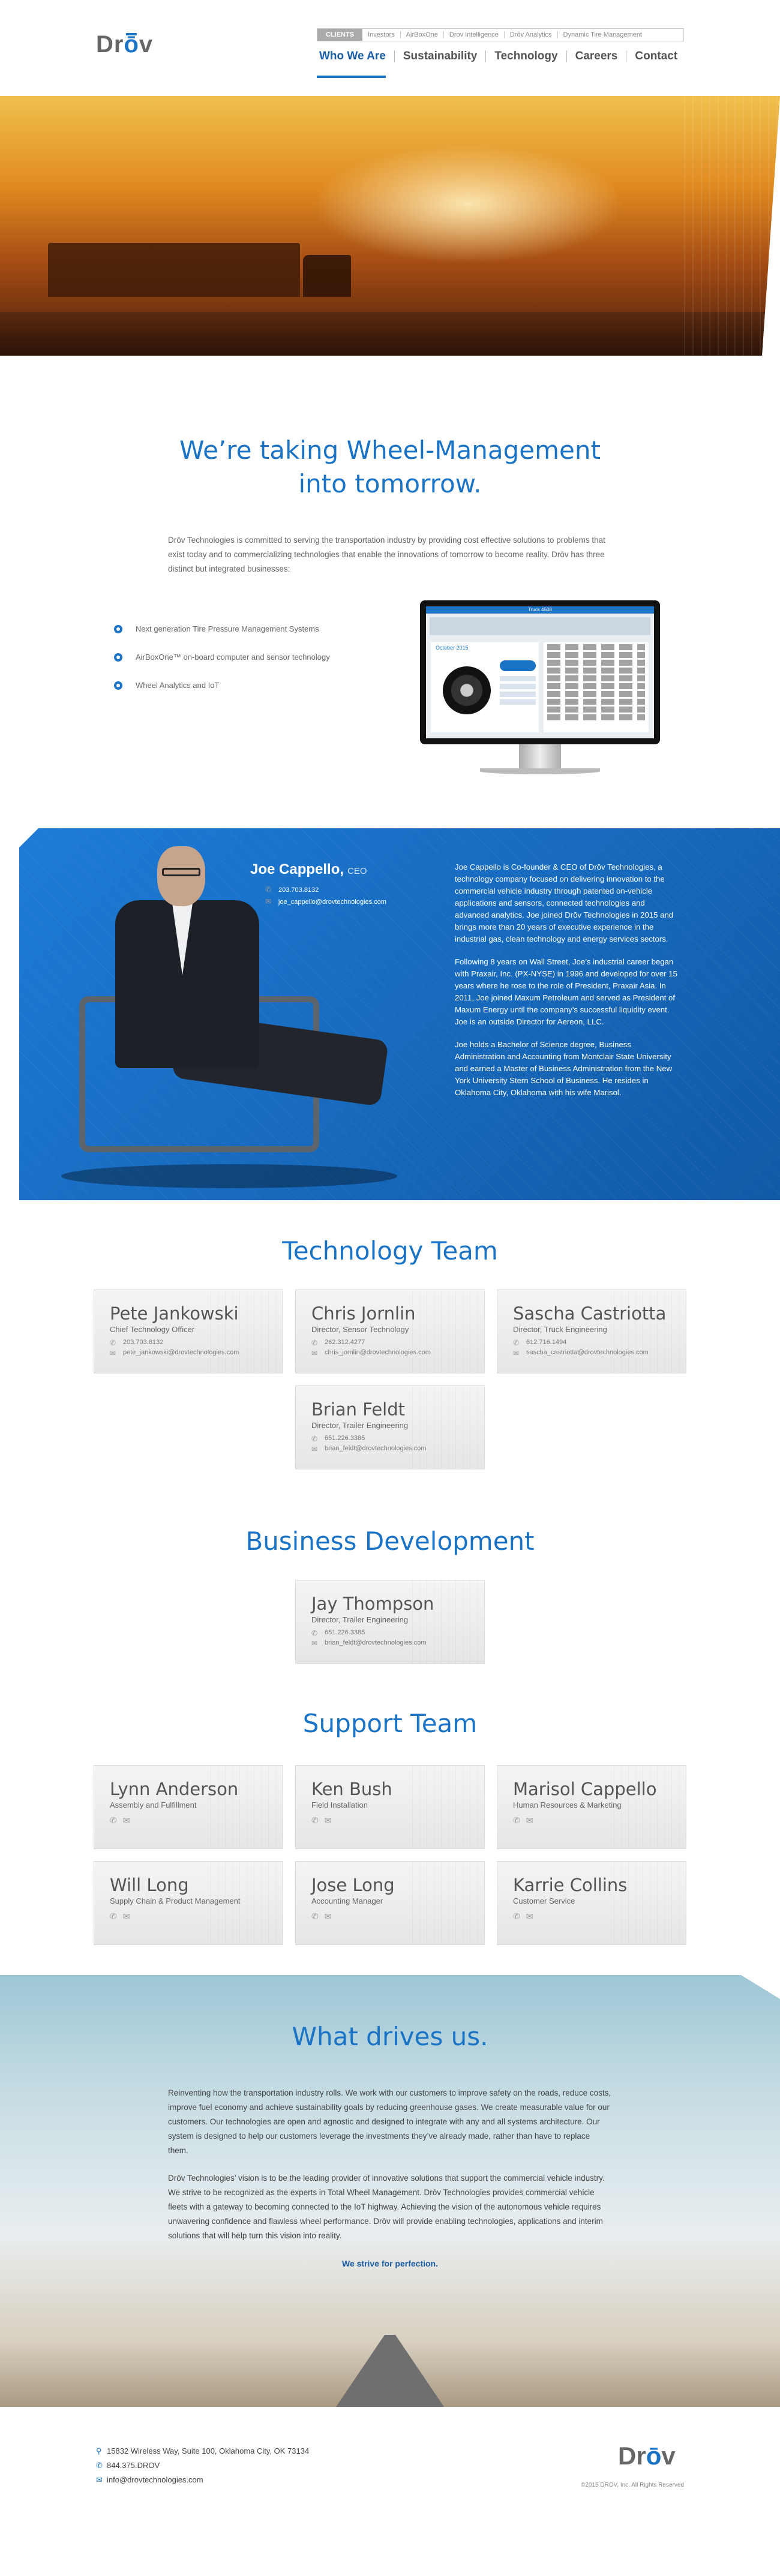 The image size is (780, 2576). I want to click on monitor-image: Truck 4508 October 2015, so click(540, 687).